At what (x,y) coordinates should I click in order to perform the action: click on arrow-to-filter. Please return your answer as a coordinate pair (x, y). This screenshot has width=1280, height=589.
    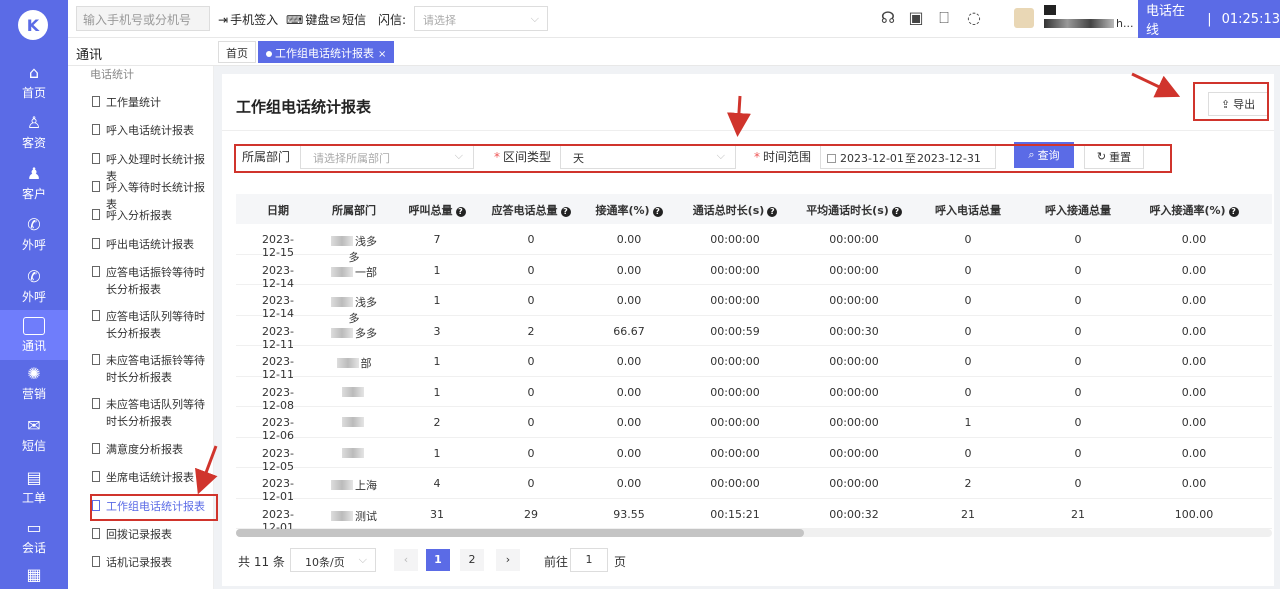
    Looking at the image, I should click on (738, 116).